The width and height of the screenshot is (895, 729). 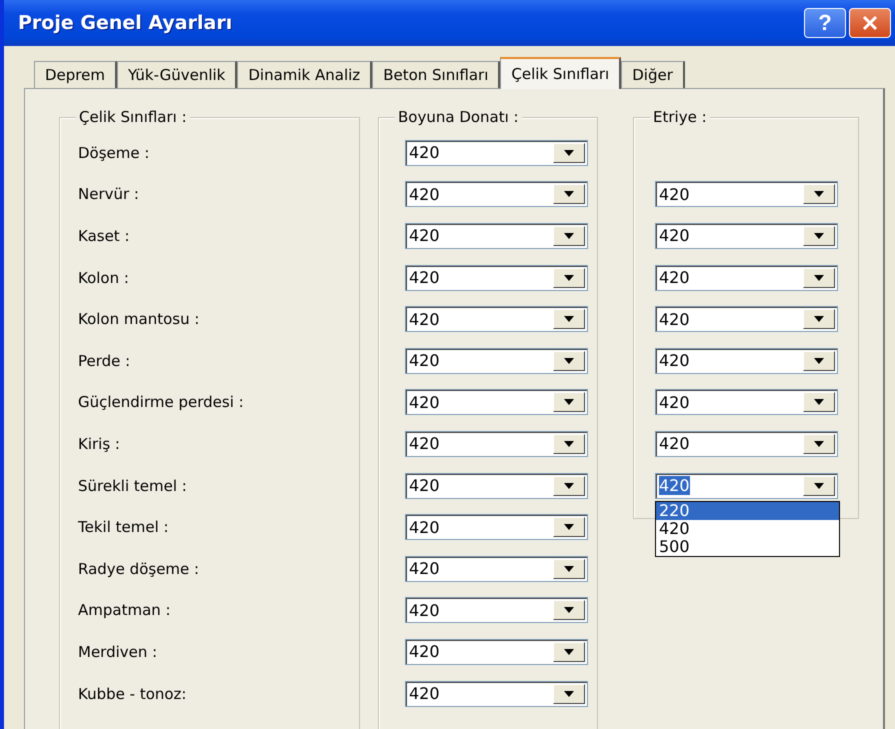 I want to click on row-label: Radye döşeme :, so click(x=139, y=569).